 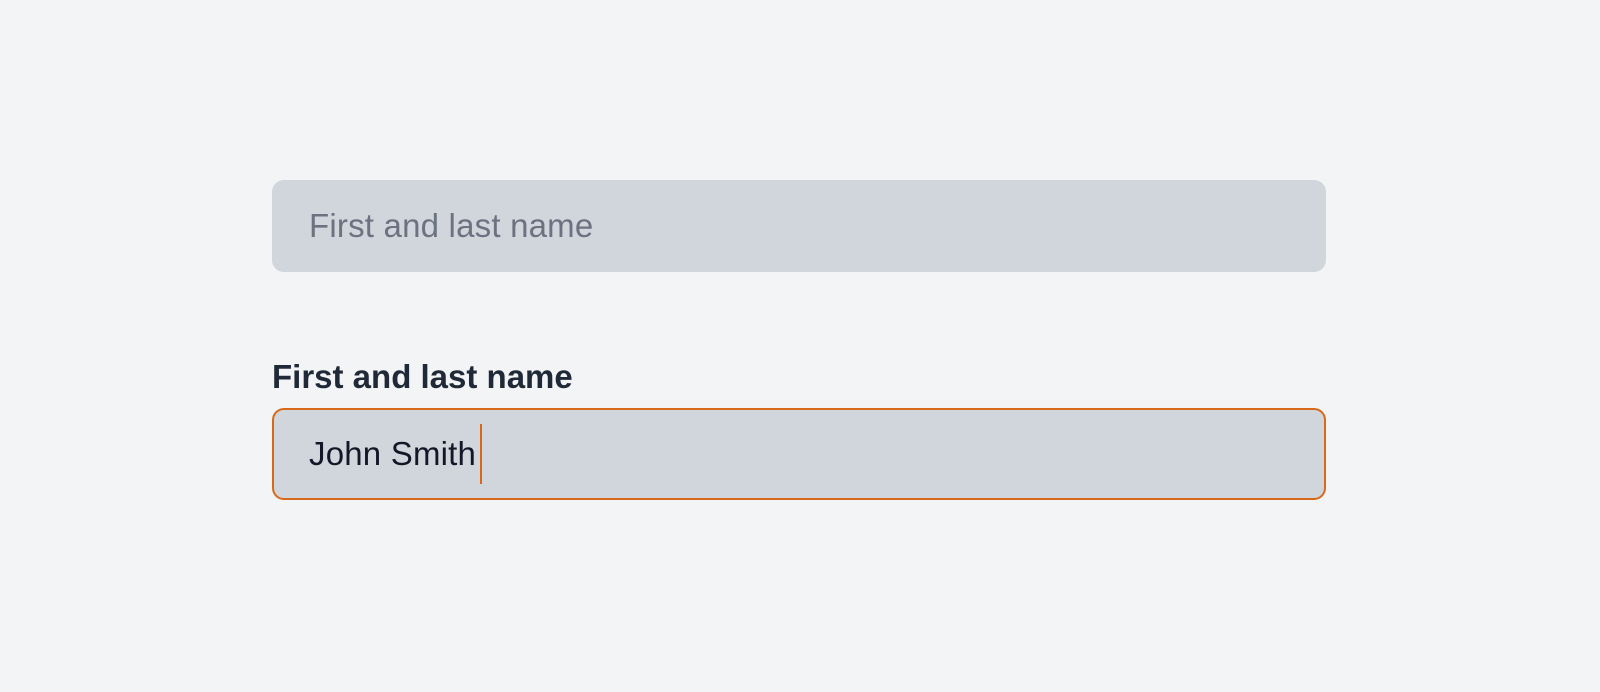 I want to click on name-input-empty: First and last name, so click(x=799, y=226).